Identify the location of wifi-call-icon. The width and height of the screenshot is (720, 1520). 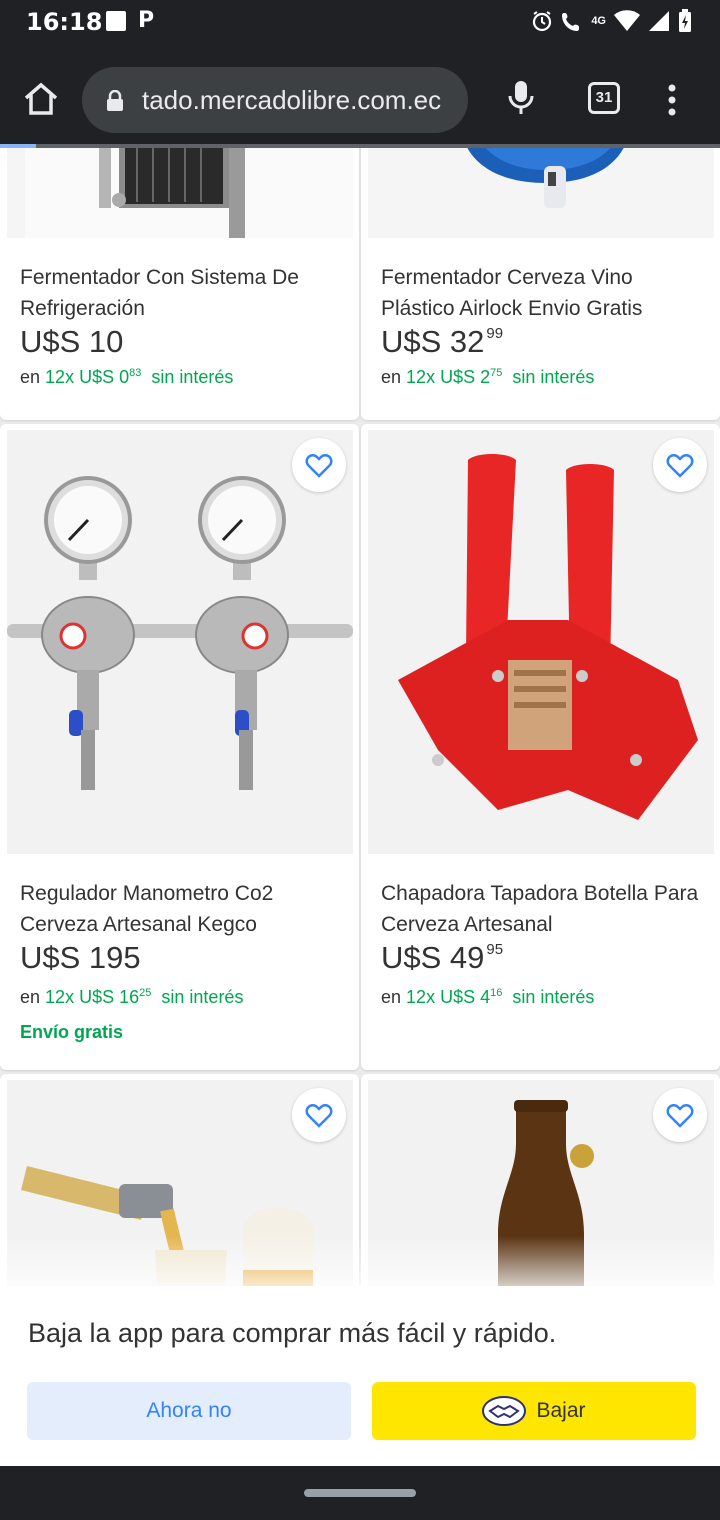
(571, 22).